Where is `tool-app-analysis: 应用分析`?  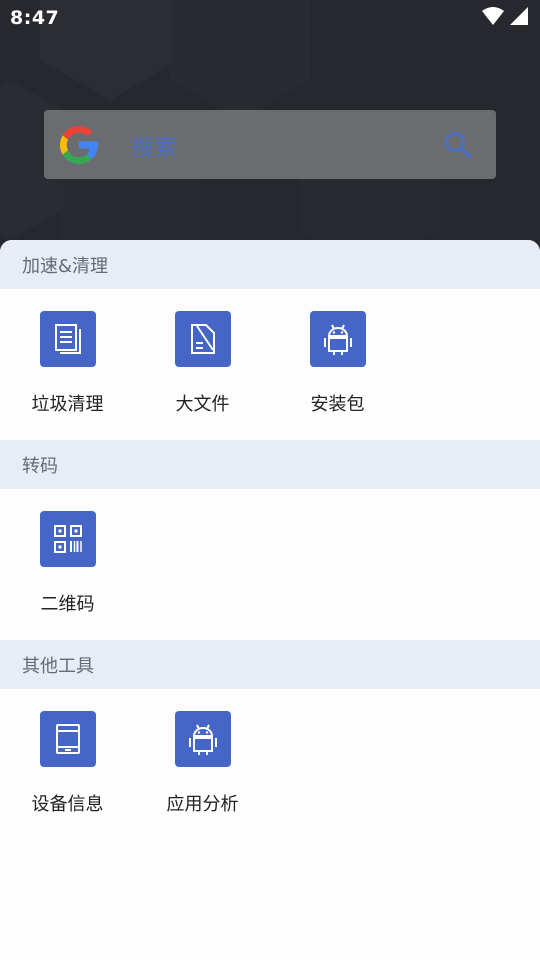 tool-app-analysis: 应用分析 is located at coordinates (202, 775).